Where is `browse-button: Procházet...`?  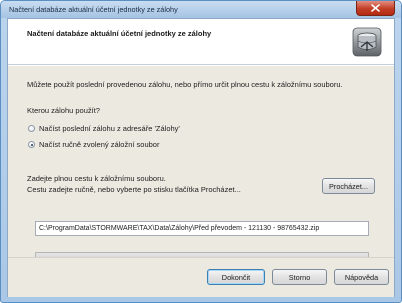 browse-button: Procházet... is located at coordinates (348, 186).